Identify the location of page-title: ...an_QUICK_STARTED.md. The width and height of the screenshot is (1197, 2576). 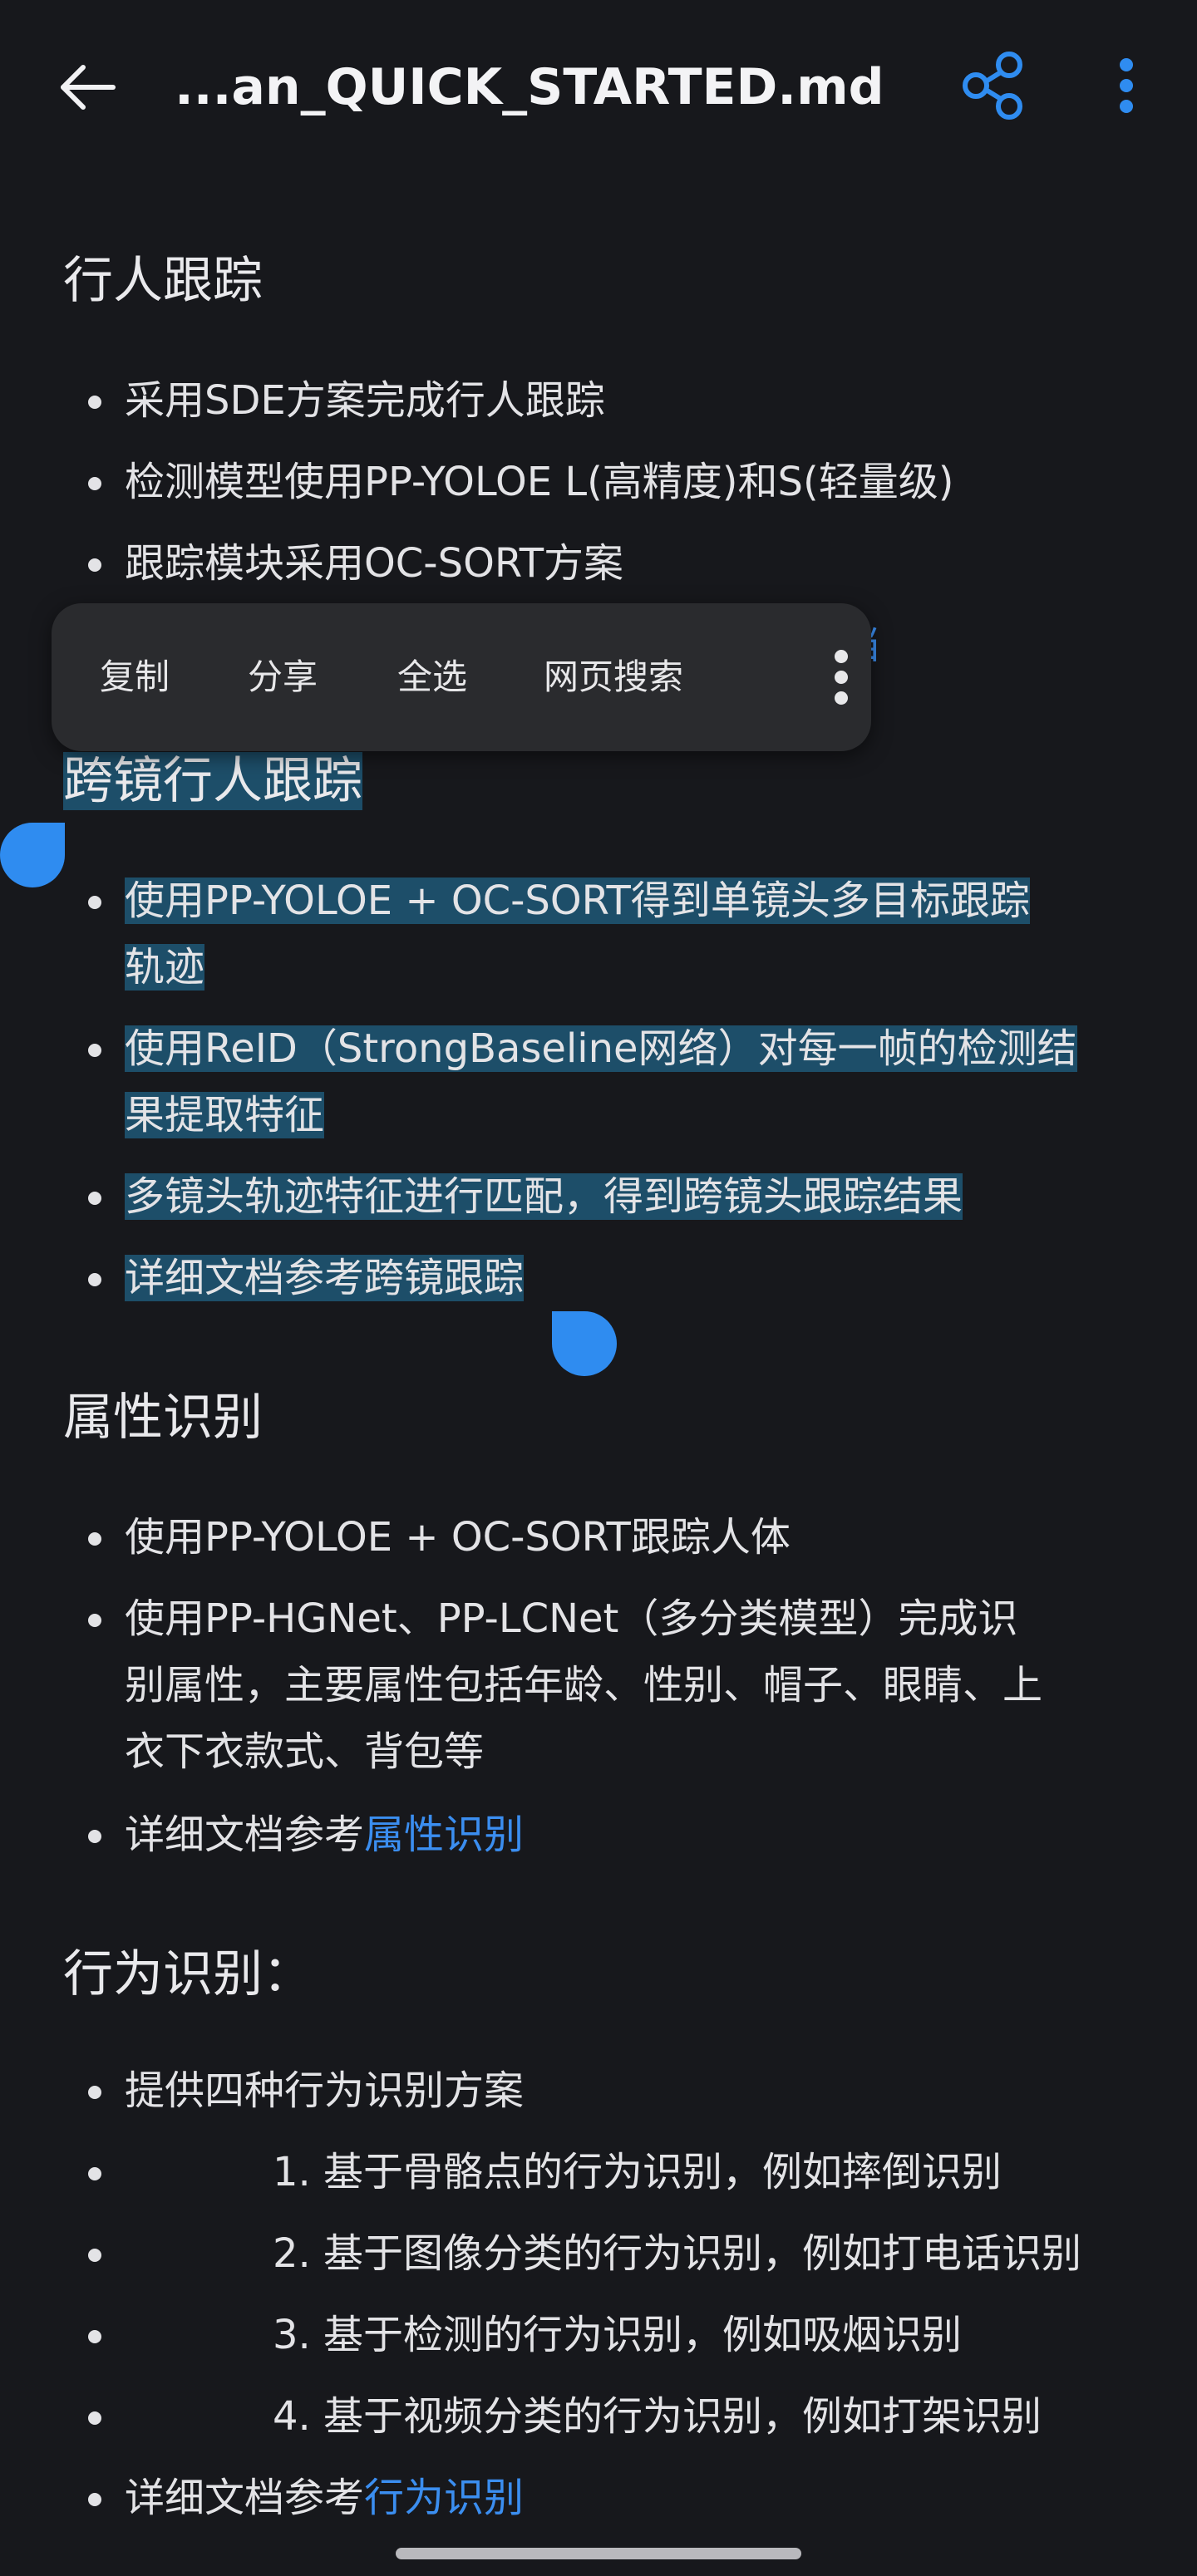
(529, 87).